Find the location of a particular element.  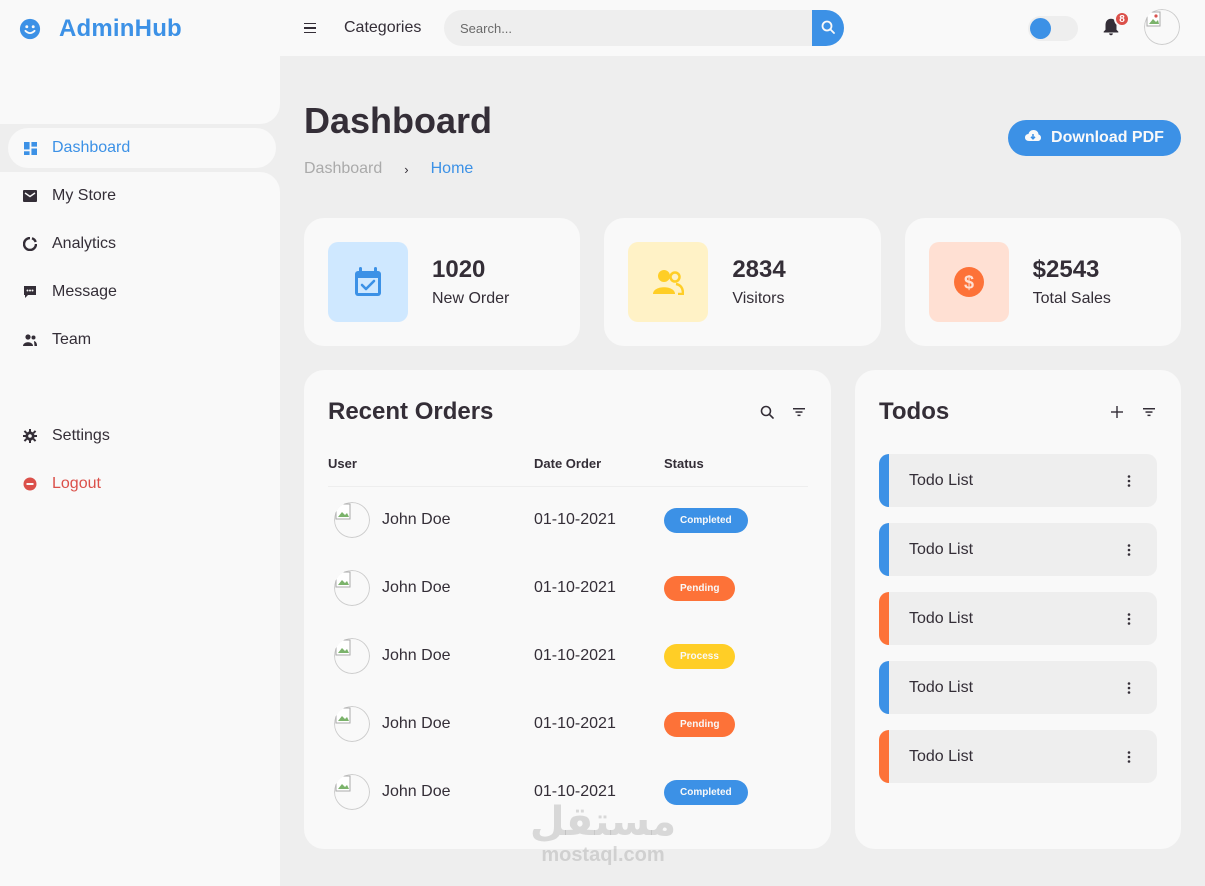

sidebar-item-label: Message is located at coordinates (84, 291).